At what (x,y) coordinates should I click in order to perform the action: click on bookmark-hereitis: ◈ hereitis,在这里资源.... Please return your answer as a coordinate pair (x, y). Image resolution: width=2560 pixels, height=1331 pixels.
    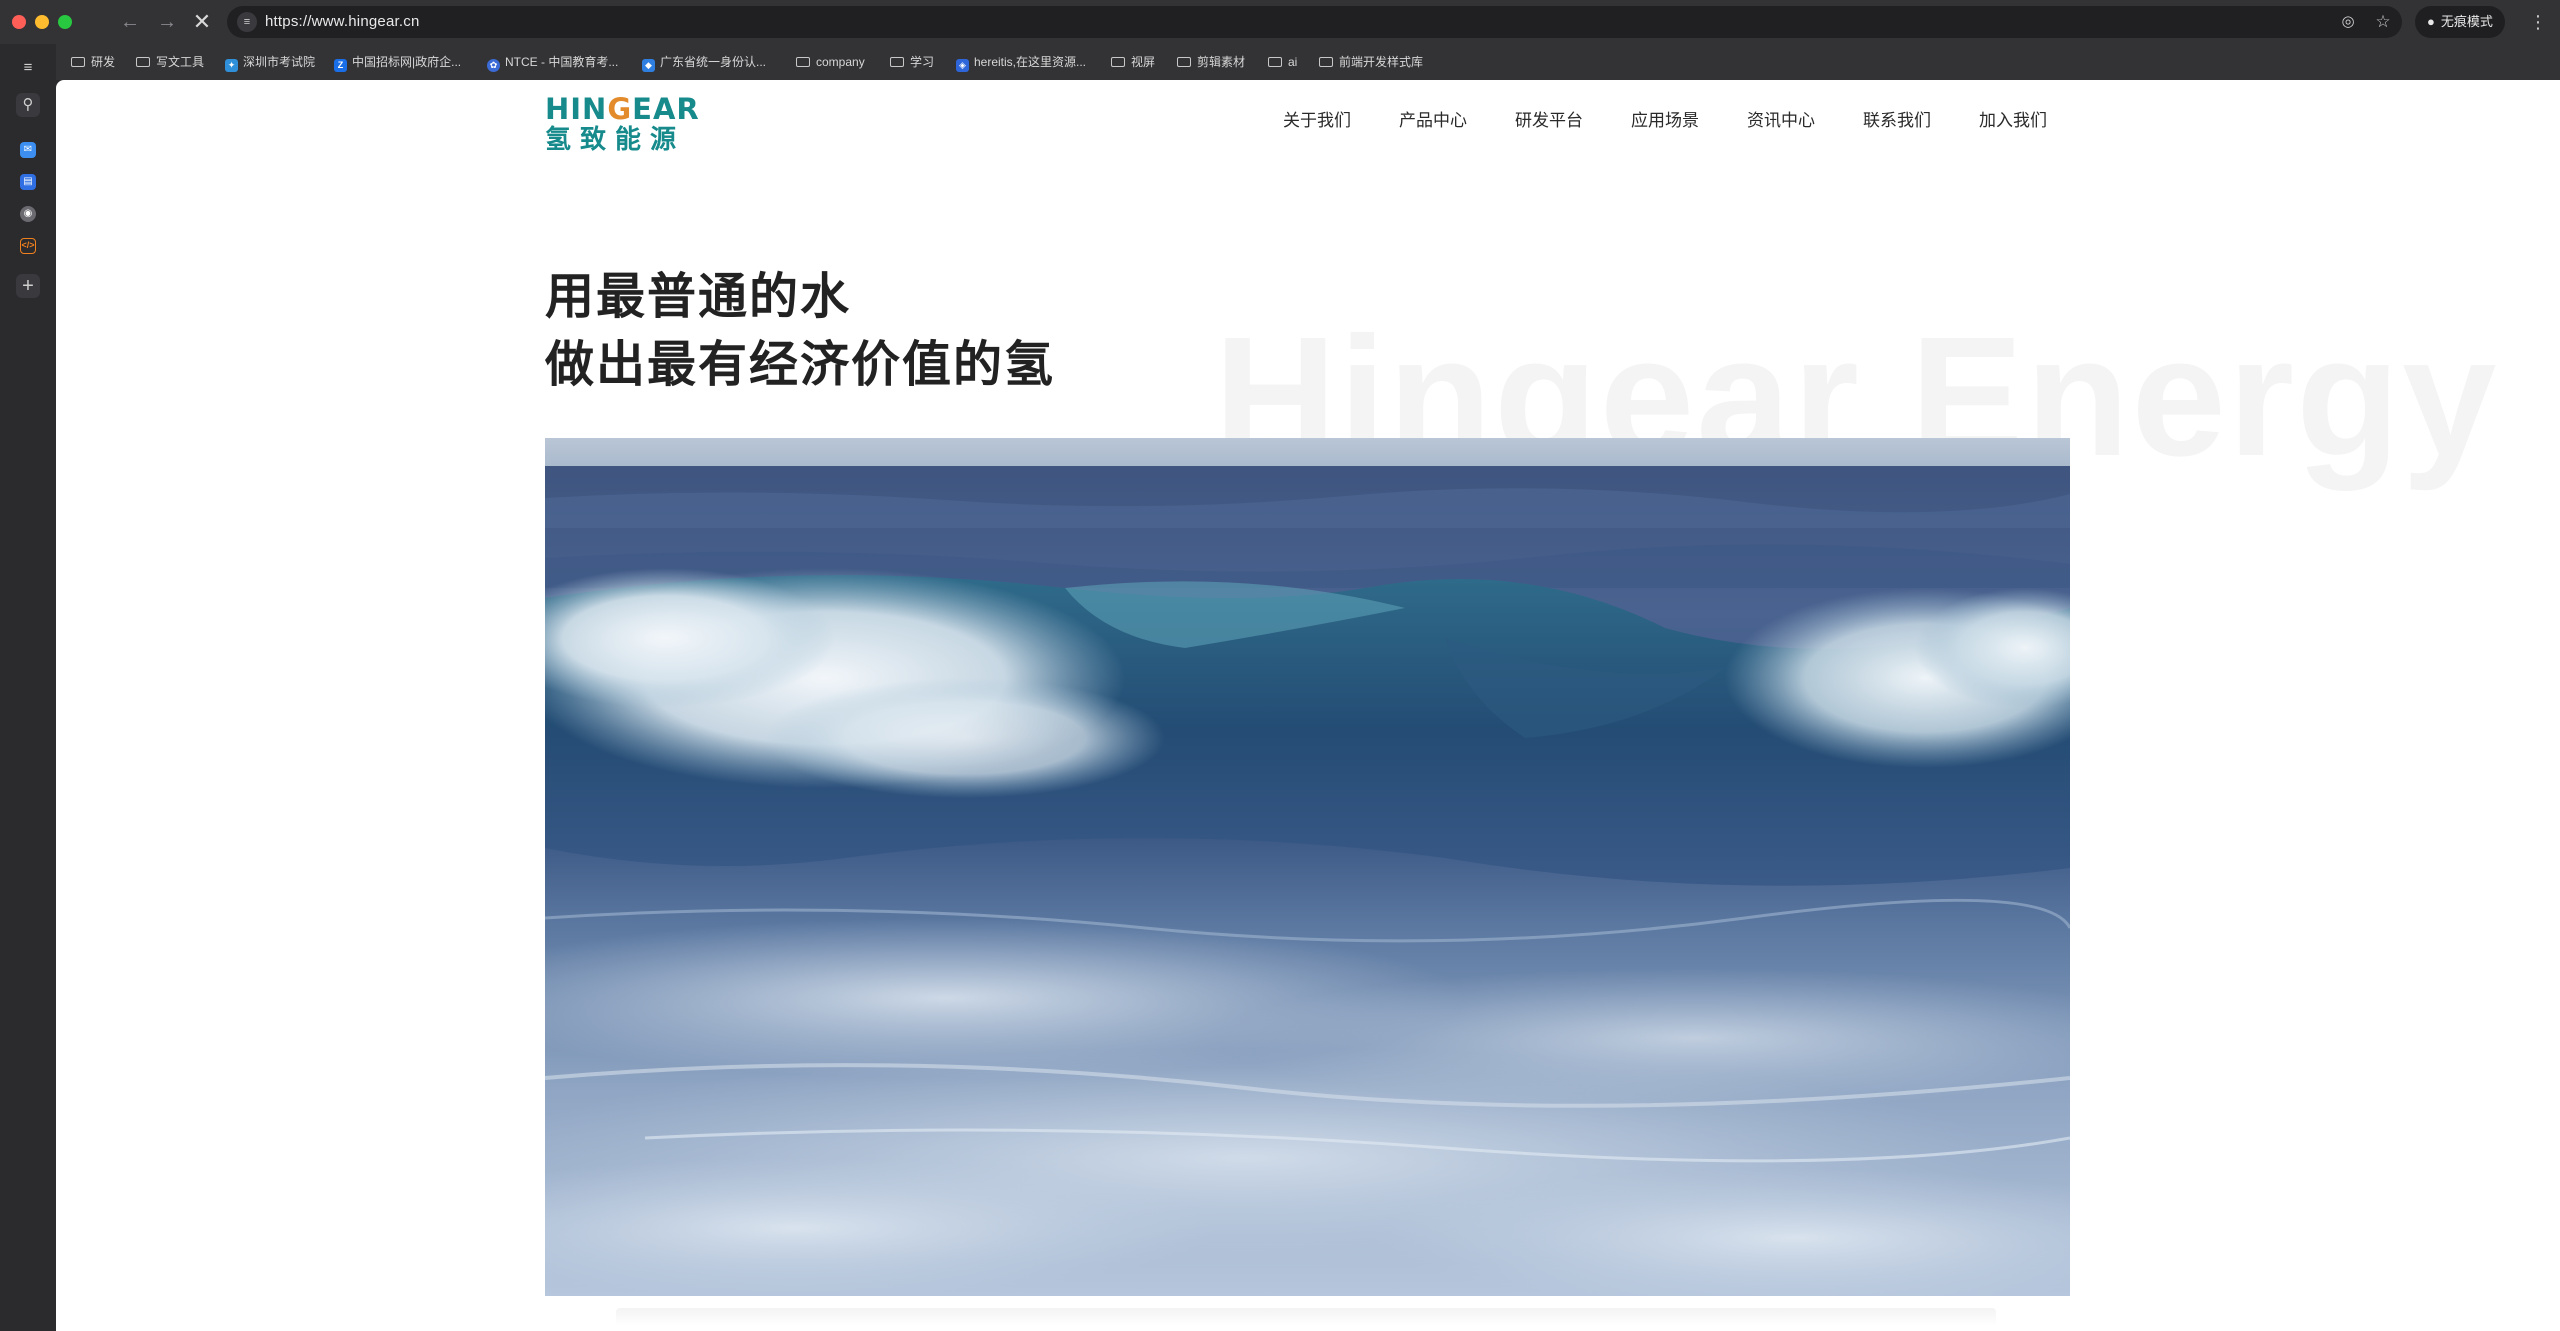
    Looking at the image, I should click on (1021, 62).